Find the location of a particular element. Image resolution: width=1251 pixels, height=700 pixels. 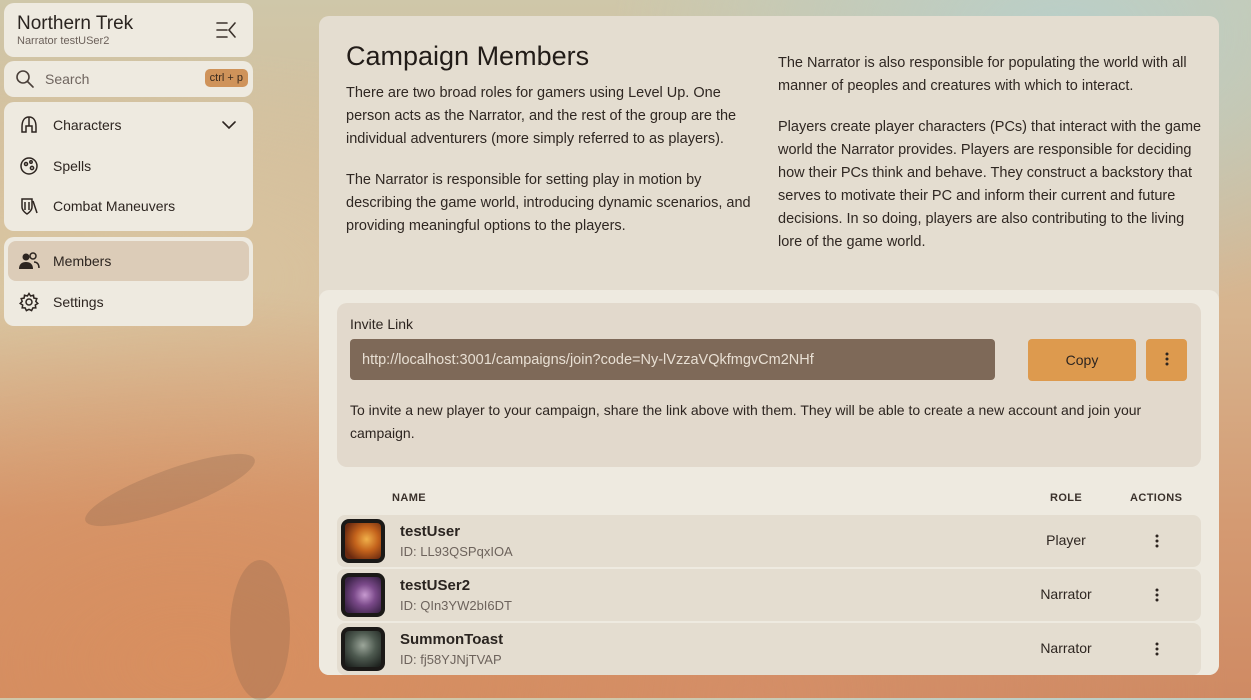

campaign-title: Northern Trek is located at coordinates (75, 23).